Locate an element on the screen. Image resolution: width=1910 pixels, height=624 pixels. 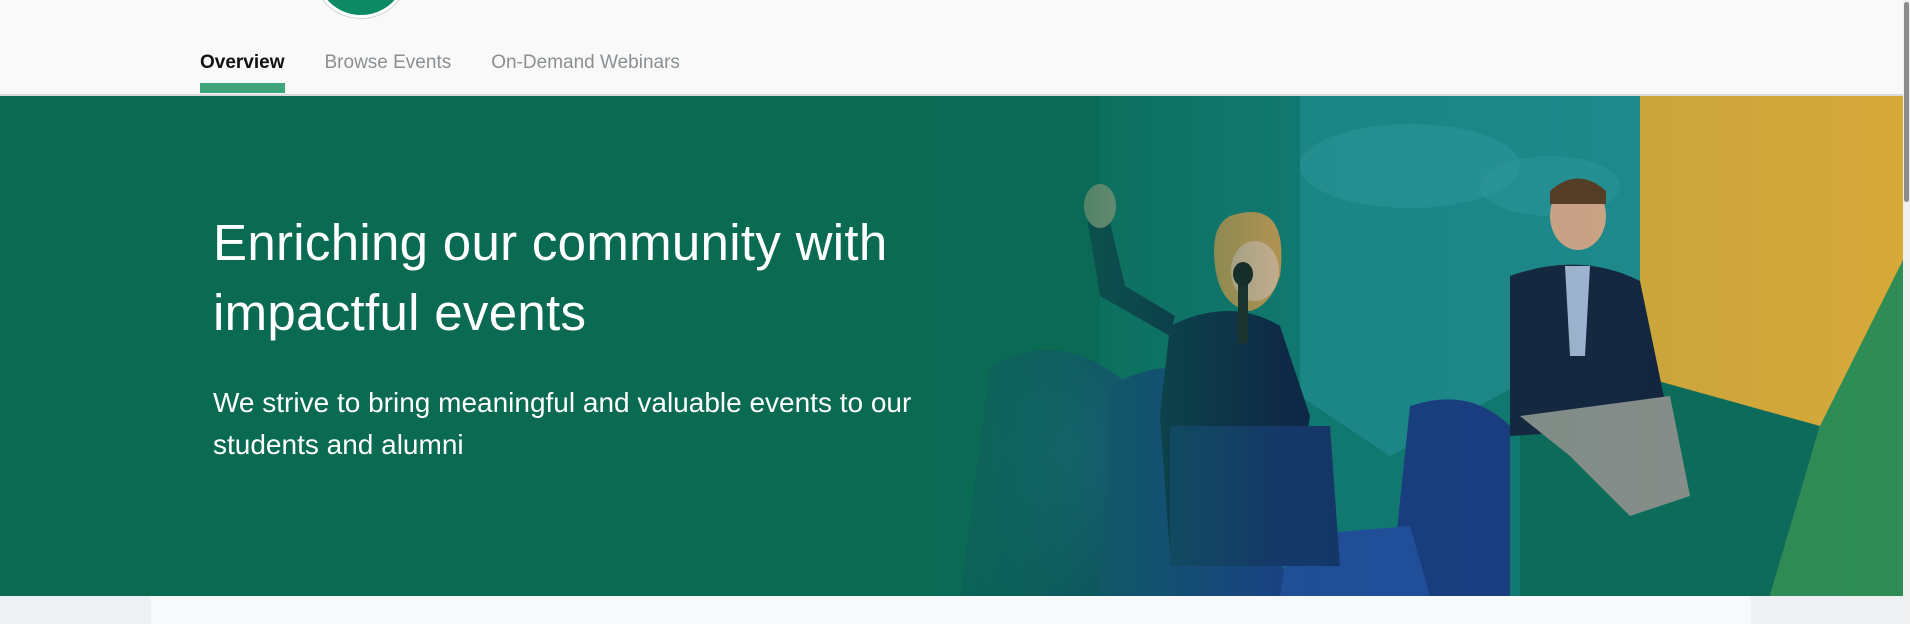
hero-subtitle-line-2: students and alumni is located at coordinates (338, 444).